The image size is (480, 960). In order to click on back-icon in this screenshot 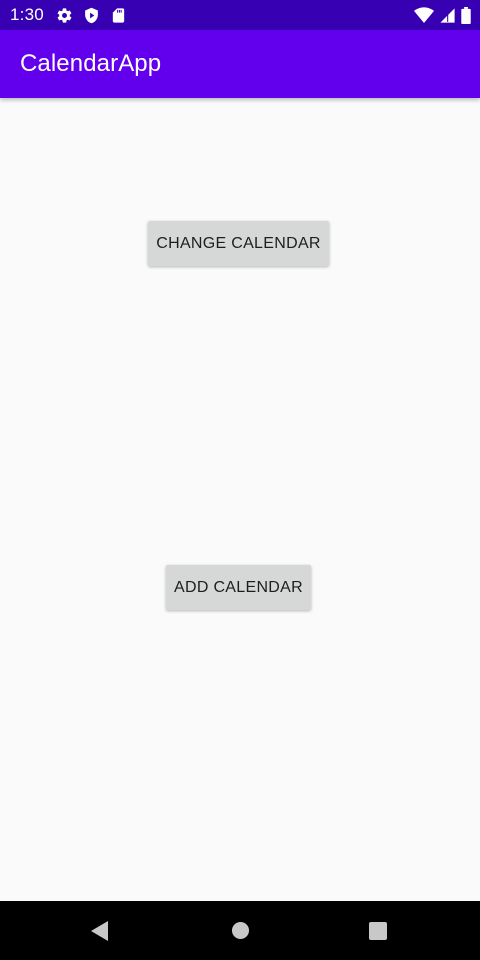, I will do `click(100, 930)`.